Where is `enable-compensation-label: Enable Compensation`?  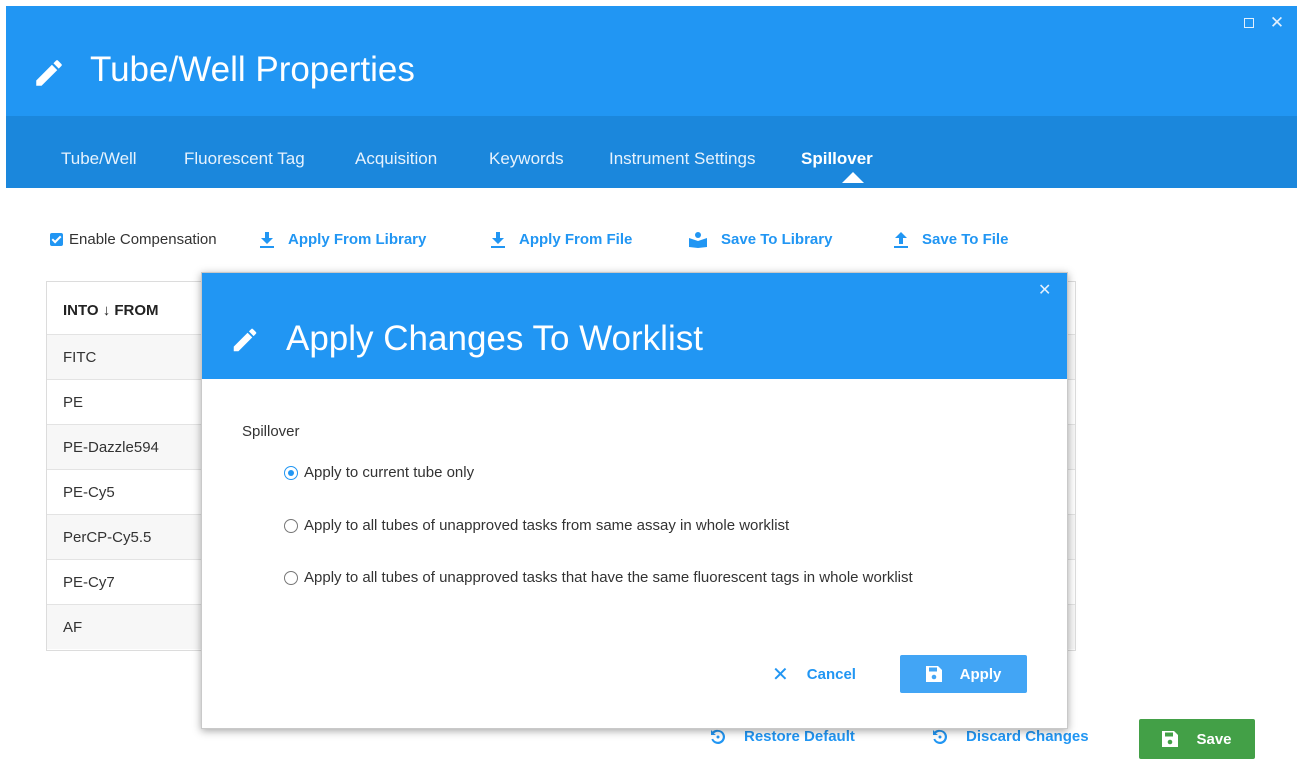 enable-compensation-label: Enable Compensation is located at coordinates (143, 239).